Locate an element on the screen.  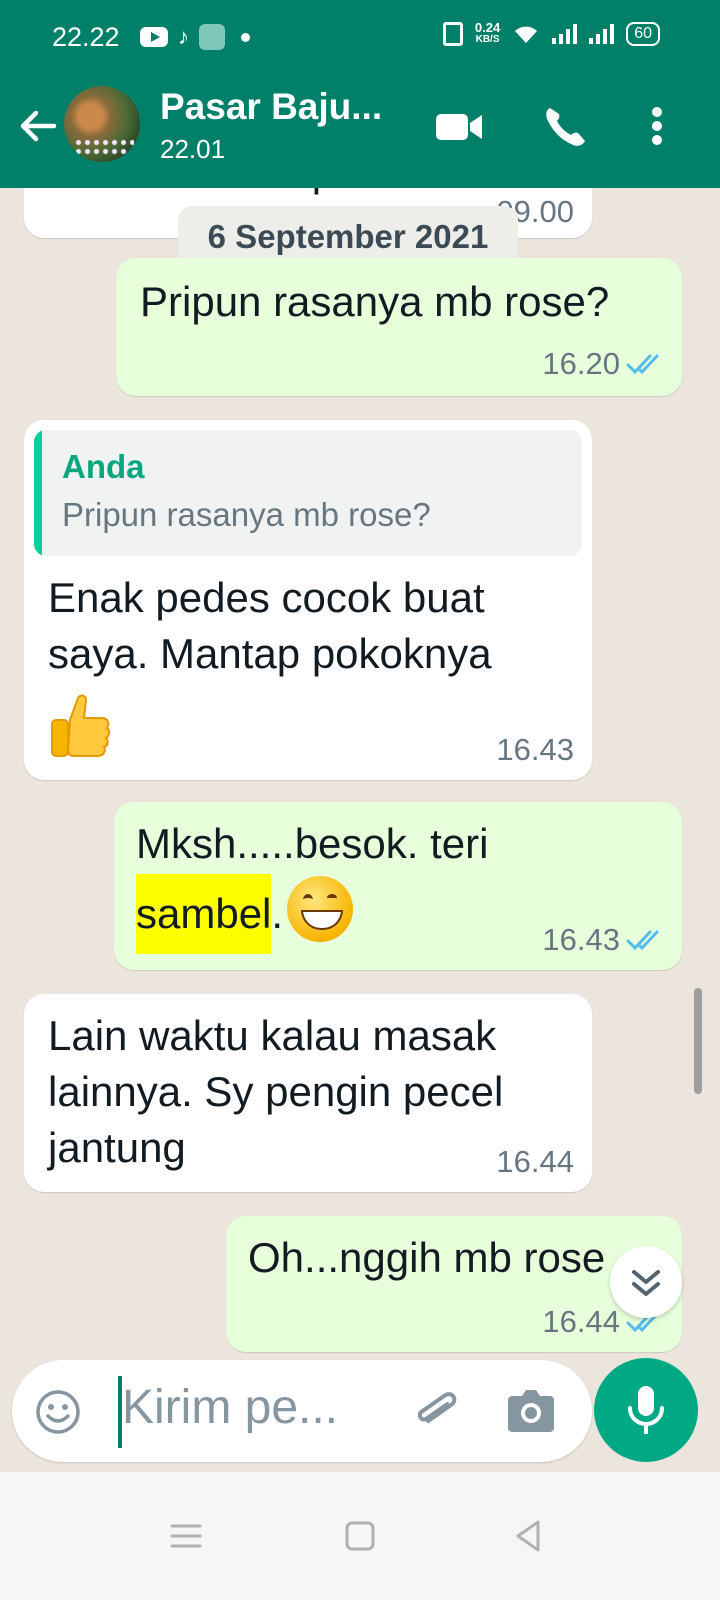
message-text: Heeem mantap is located at coordinates (191, 194).